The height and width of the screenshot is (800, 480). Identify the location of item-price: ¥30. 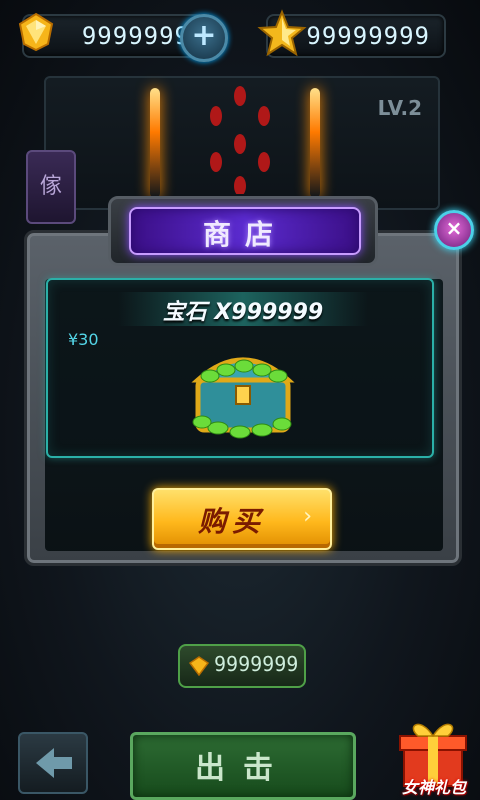
(83, 339).